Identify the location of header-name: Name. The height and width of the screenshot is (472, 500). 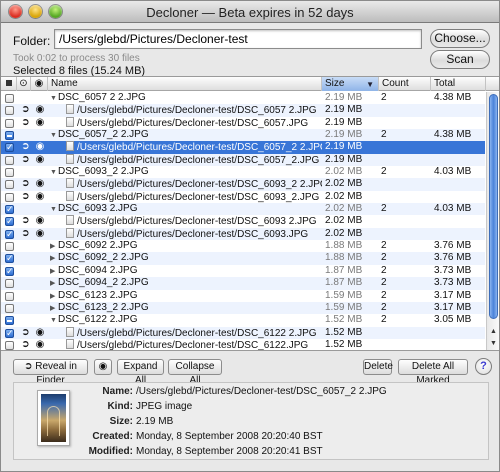
(185, 84).